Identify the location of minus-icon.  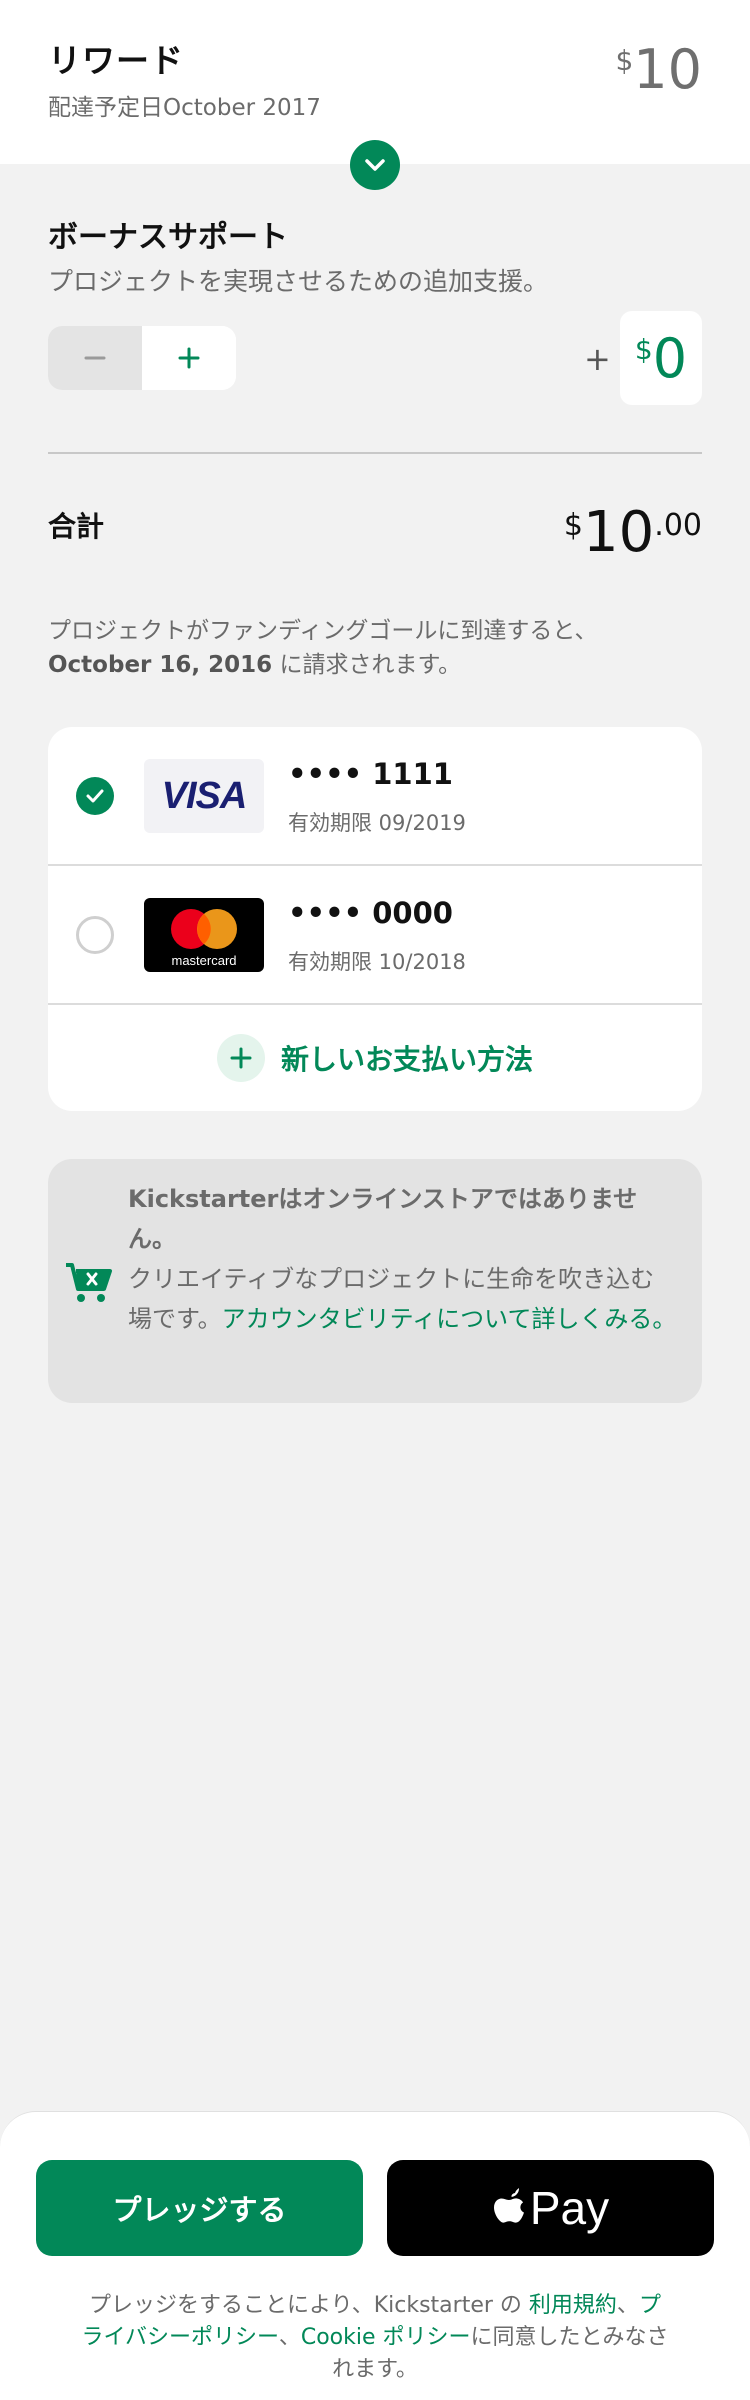
(95, 358).